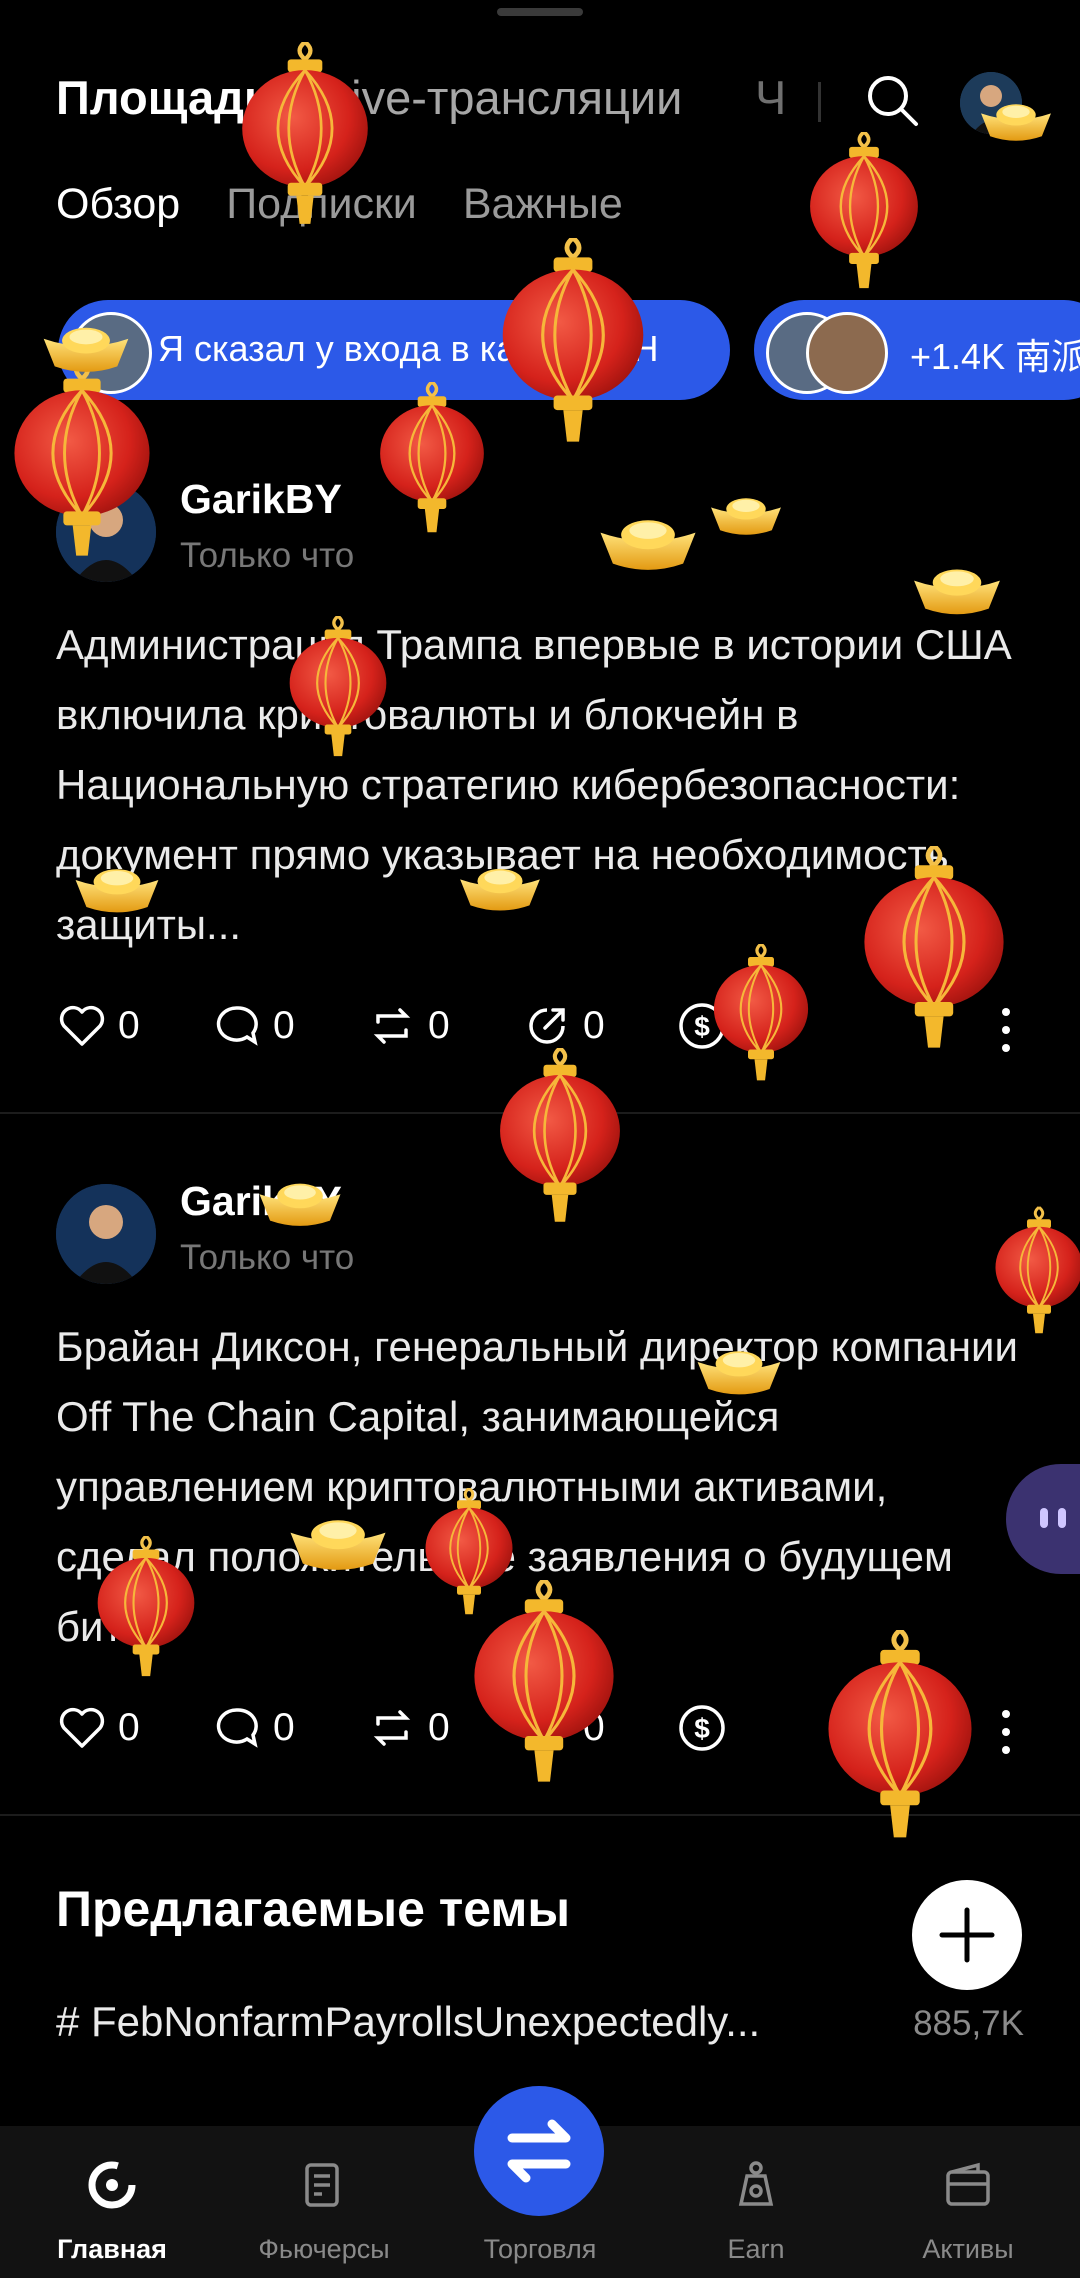 Image resolution: width=1080 pixels, height=2278 pixels. Describe the element at coordinates (1053, 1518) in the screenshot. I see `chat-bot-icon` at that location.